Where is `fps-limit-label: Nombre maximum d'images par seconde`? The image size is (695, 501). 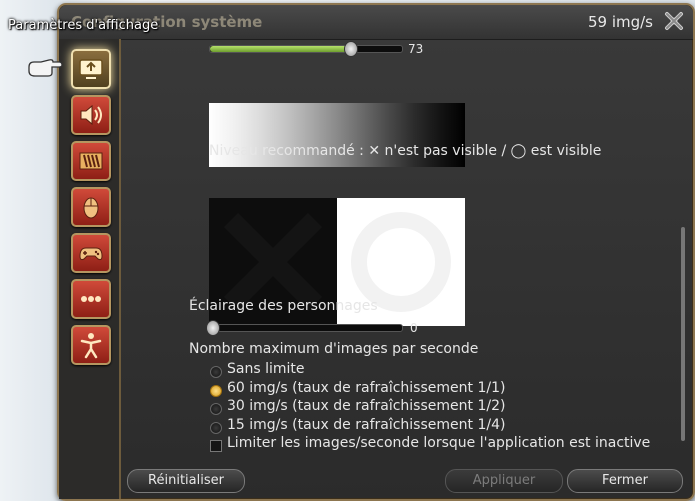
fps-limit-label: Nombre maximum d'images par seconde is located at coordinates (334, 349).